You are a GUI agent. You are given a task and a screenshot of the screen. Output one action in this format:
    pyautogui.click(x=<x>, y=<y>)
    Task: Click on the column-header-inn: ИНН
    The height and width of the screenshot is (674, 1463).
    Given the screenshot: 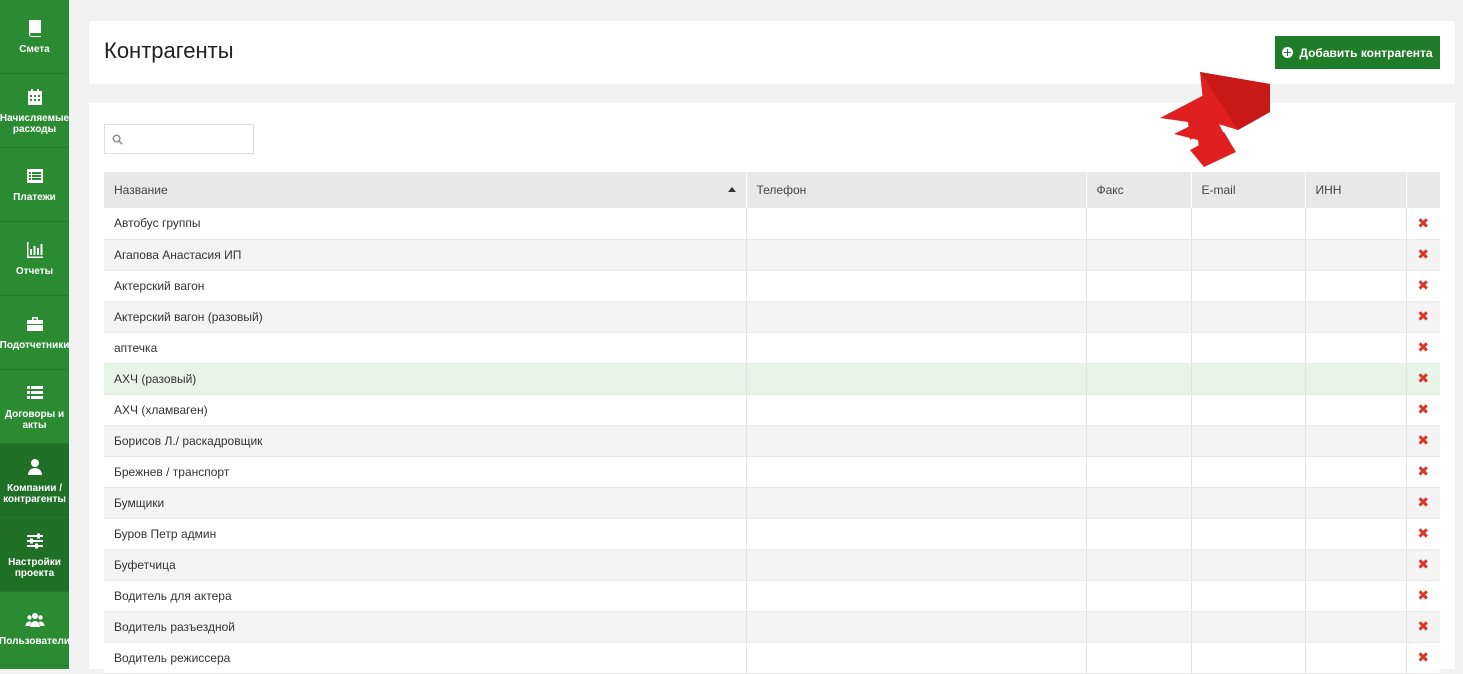 What is the action you would take?
    pyautogui.click(x=1356, y=190)
    